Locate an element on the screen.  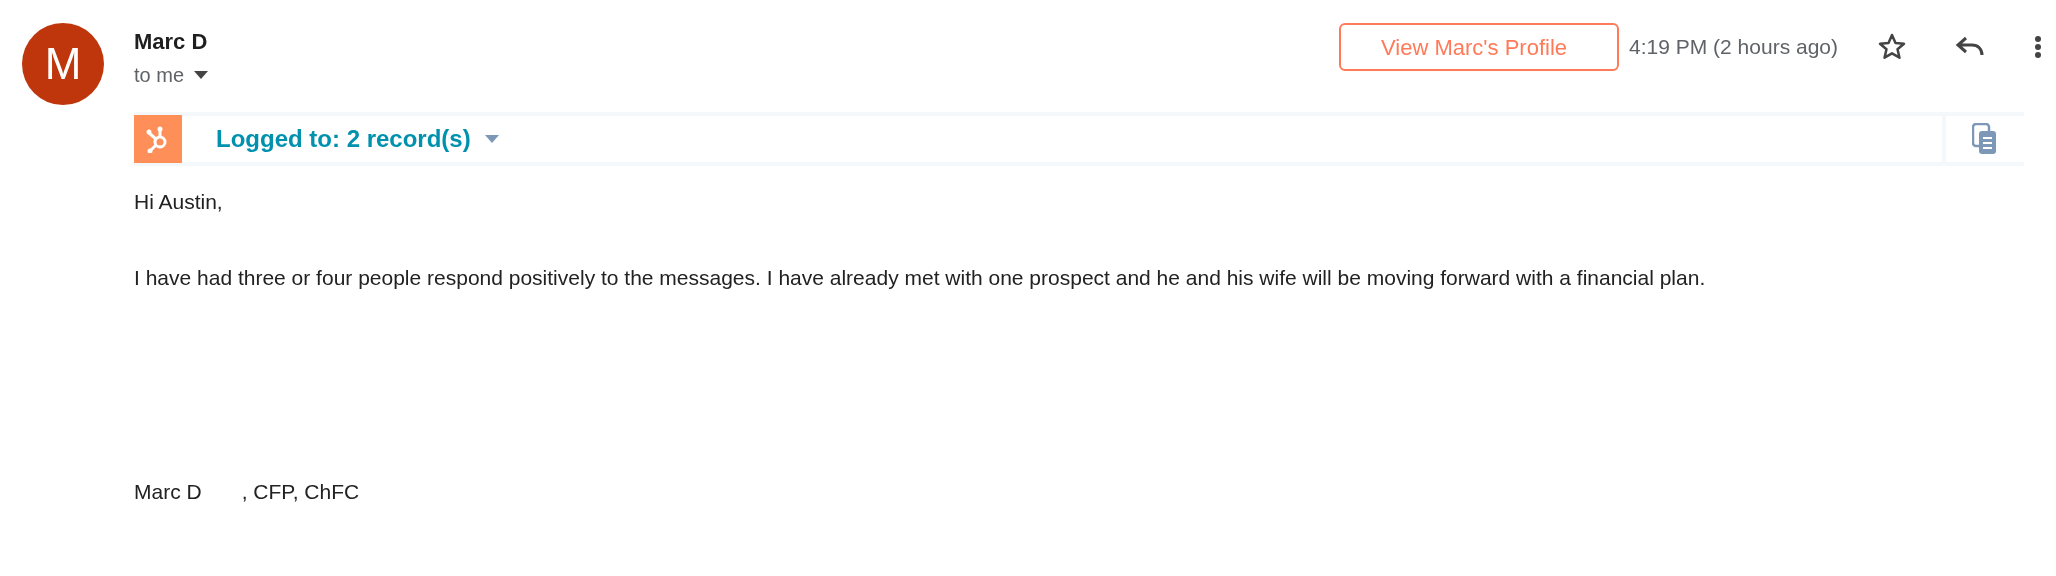
signature-name: Marc D is located at coordinates (168, 492).